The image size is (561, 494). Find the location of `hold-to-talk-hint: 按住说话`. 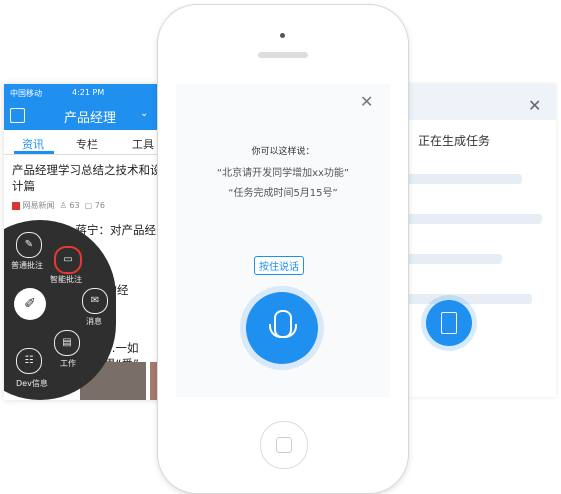

hold-to-talk-hint: 按住说话 is located at coordinates (279, 265).